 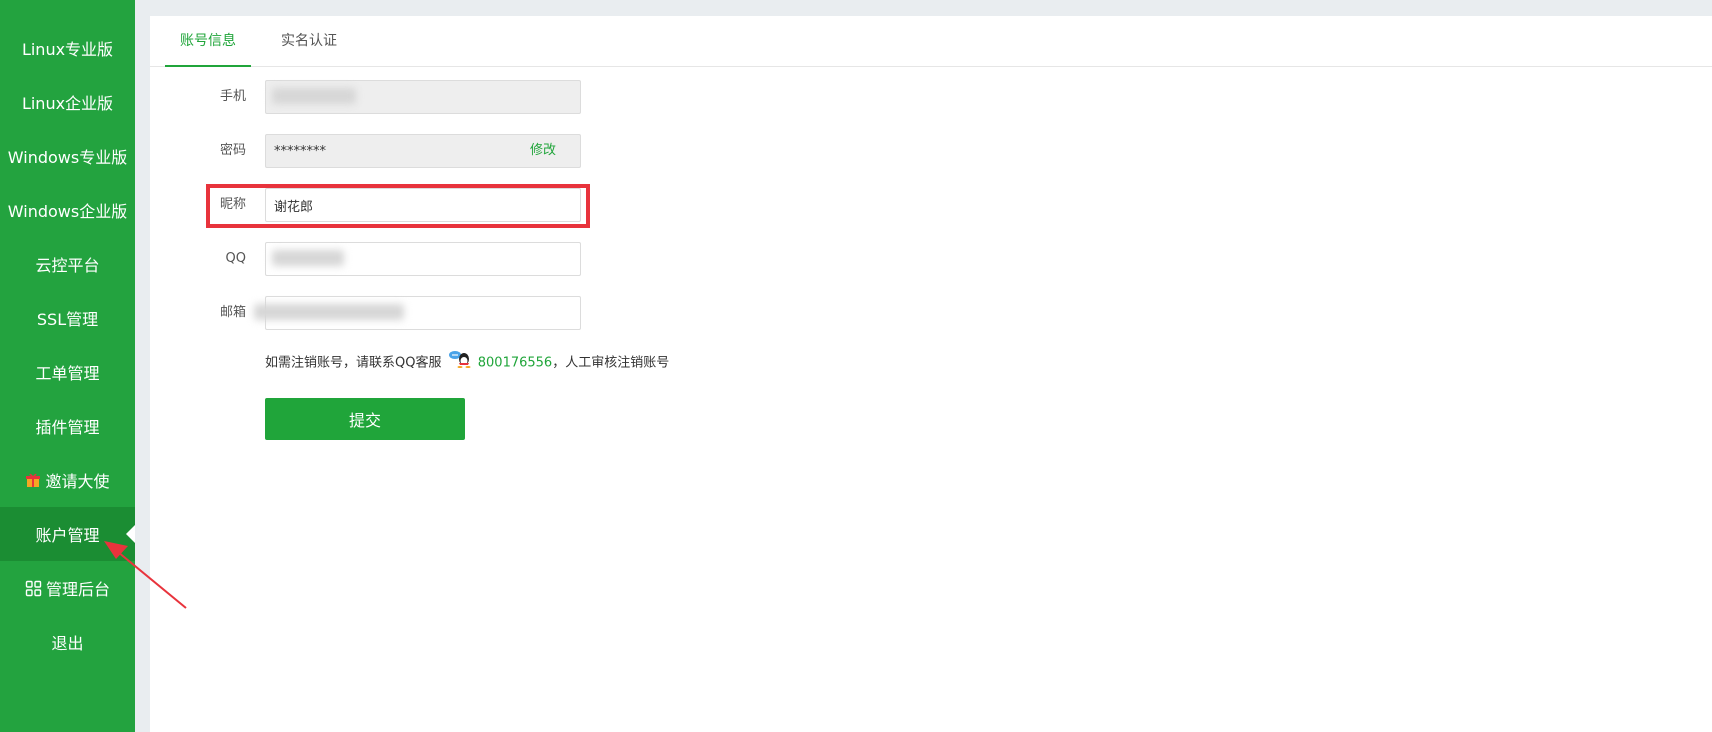 What do you see at coordinates (460, 363) in the screenshot?
I see `qq-chat-icon` at bounding box center [460, 363].